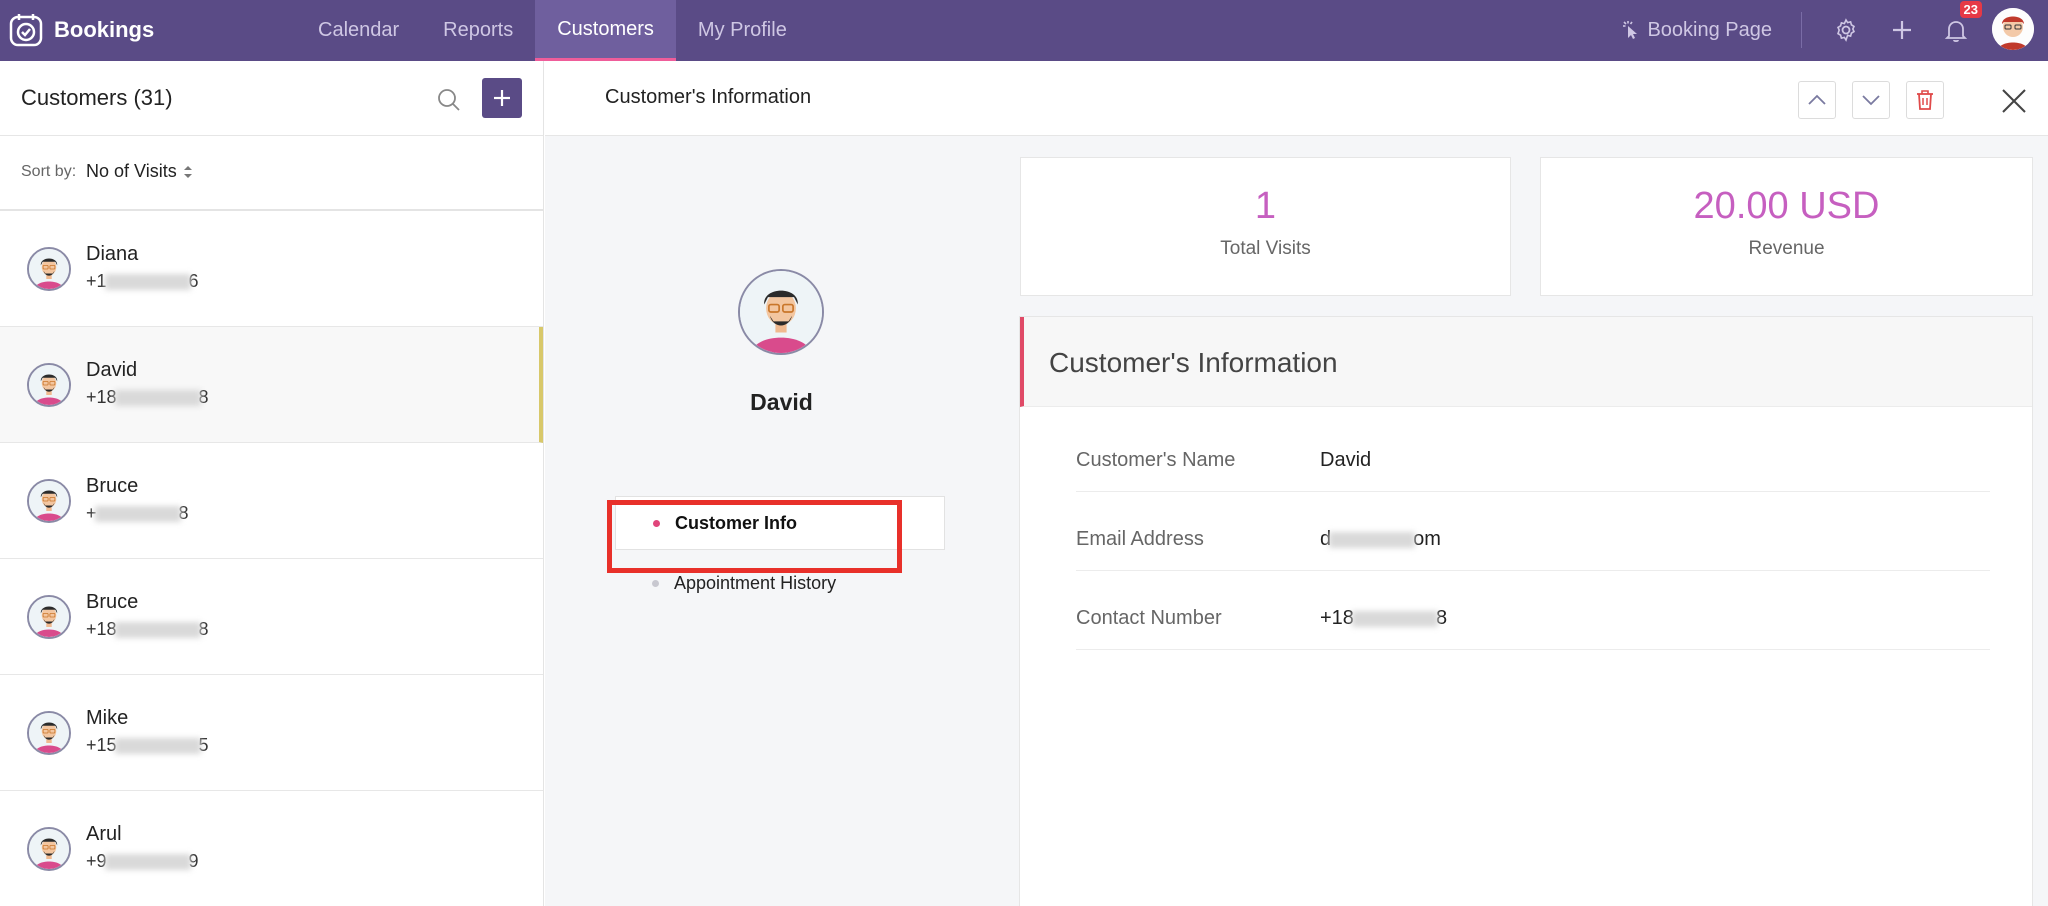 Image resolution: width=2048 pixels, height=906 pixels. What do you see at coordinates (26, 30) in the screenshot?
I see `bookings-logo-icon` at bounding box center [26, 30].